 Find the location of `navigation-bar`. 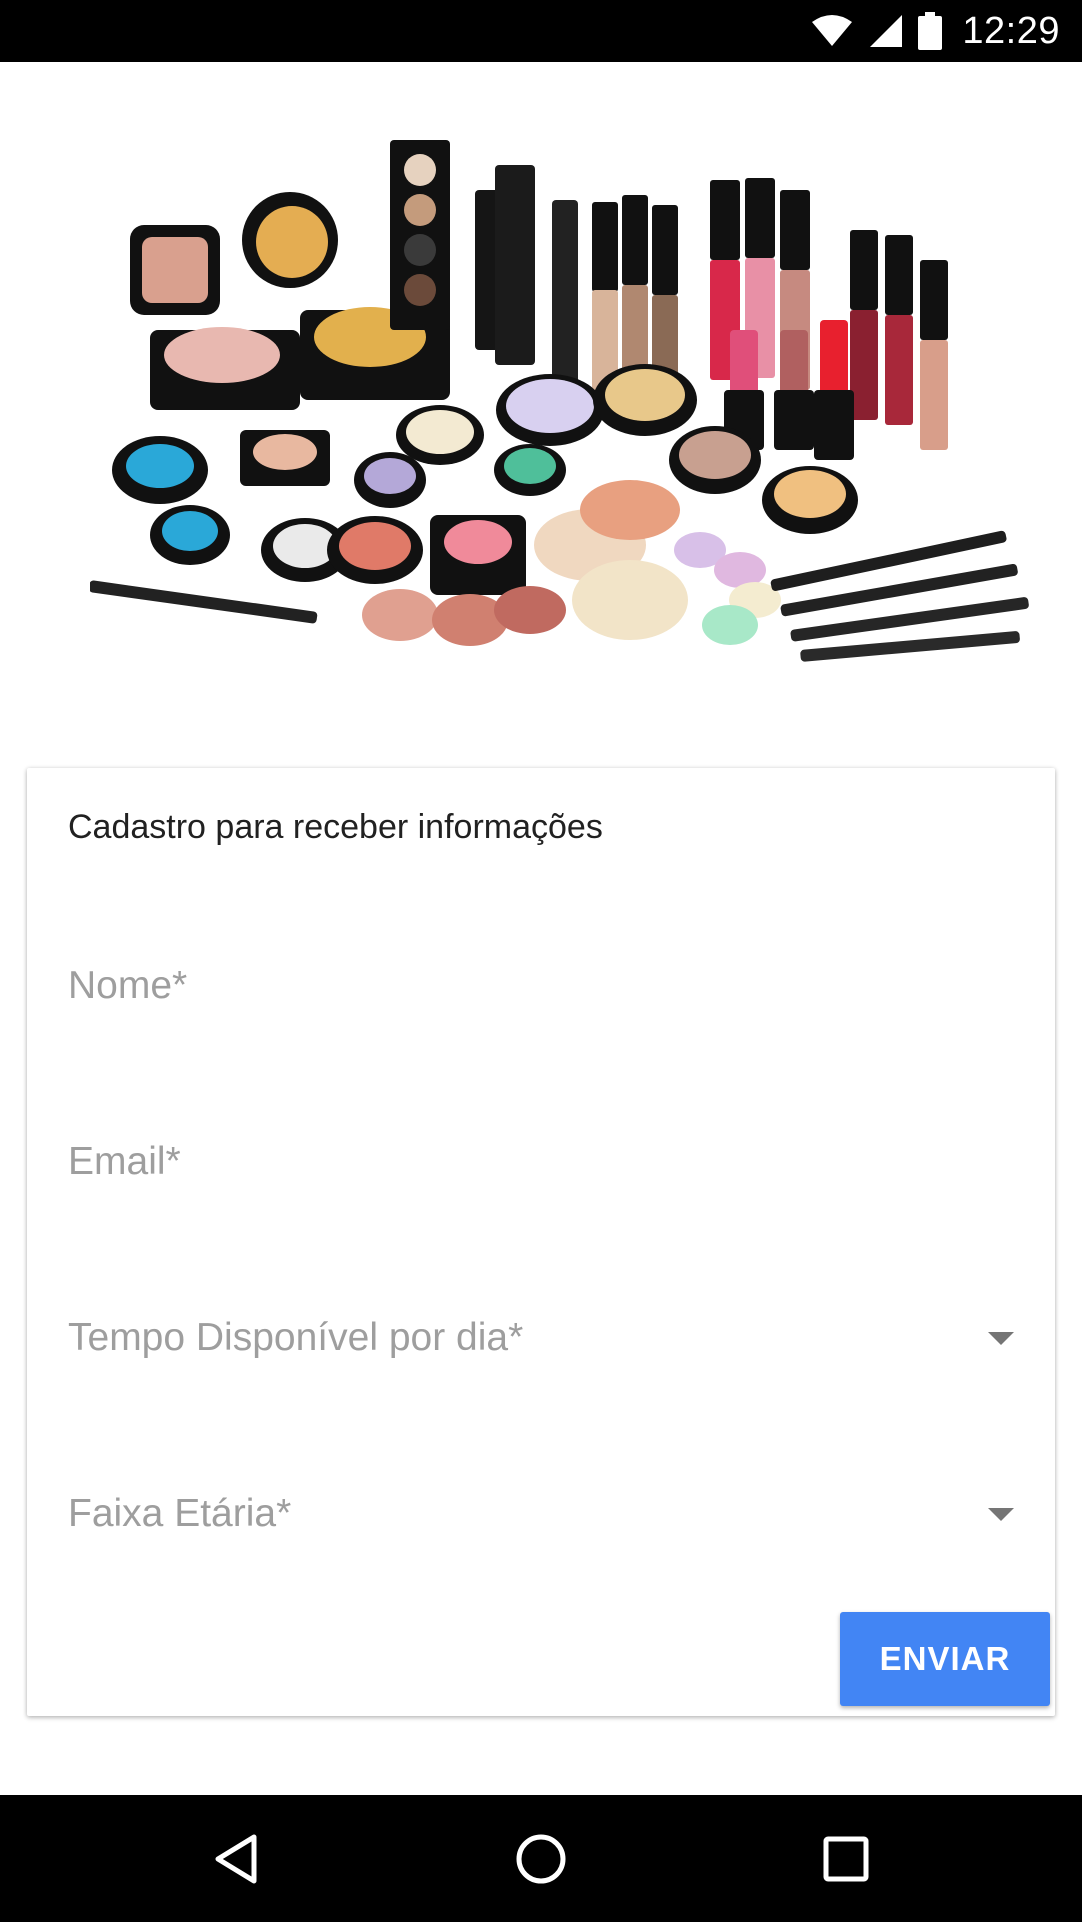

navigation-bar is located at coordinates (541, 1858).